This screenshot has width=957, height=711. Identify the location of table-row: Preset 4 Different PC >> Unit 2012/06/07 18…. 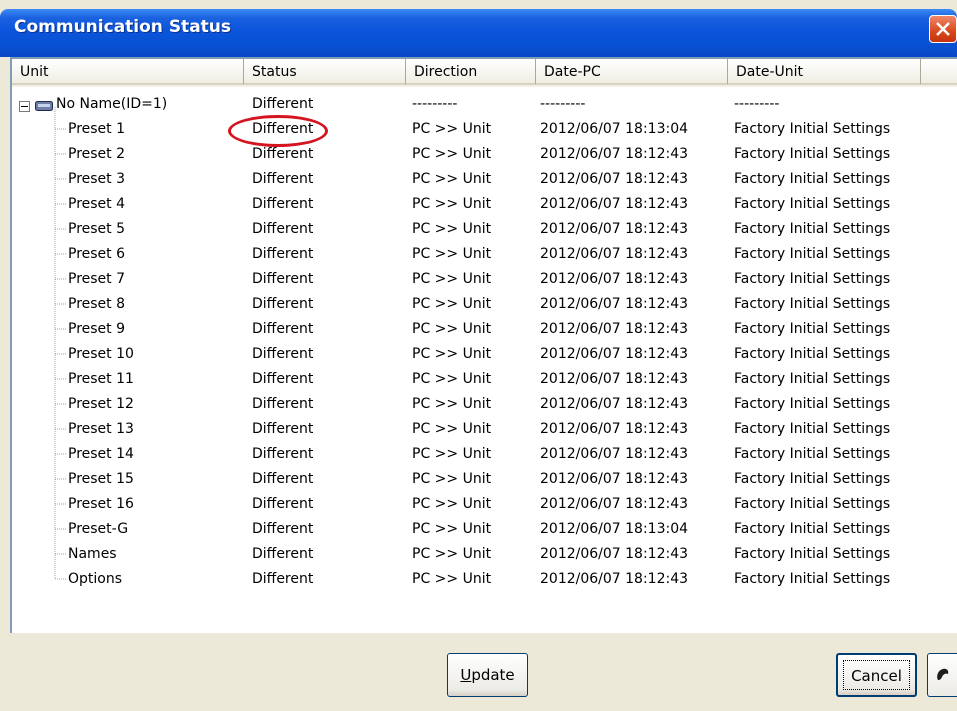
(484, 204).